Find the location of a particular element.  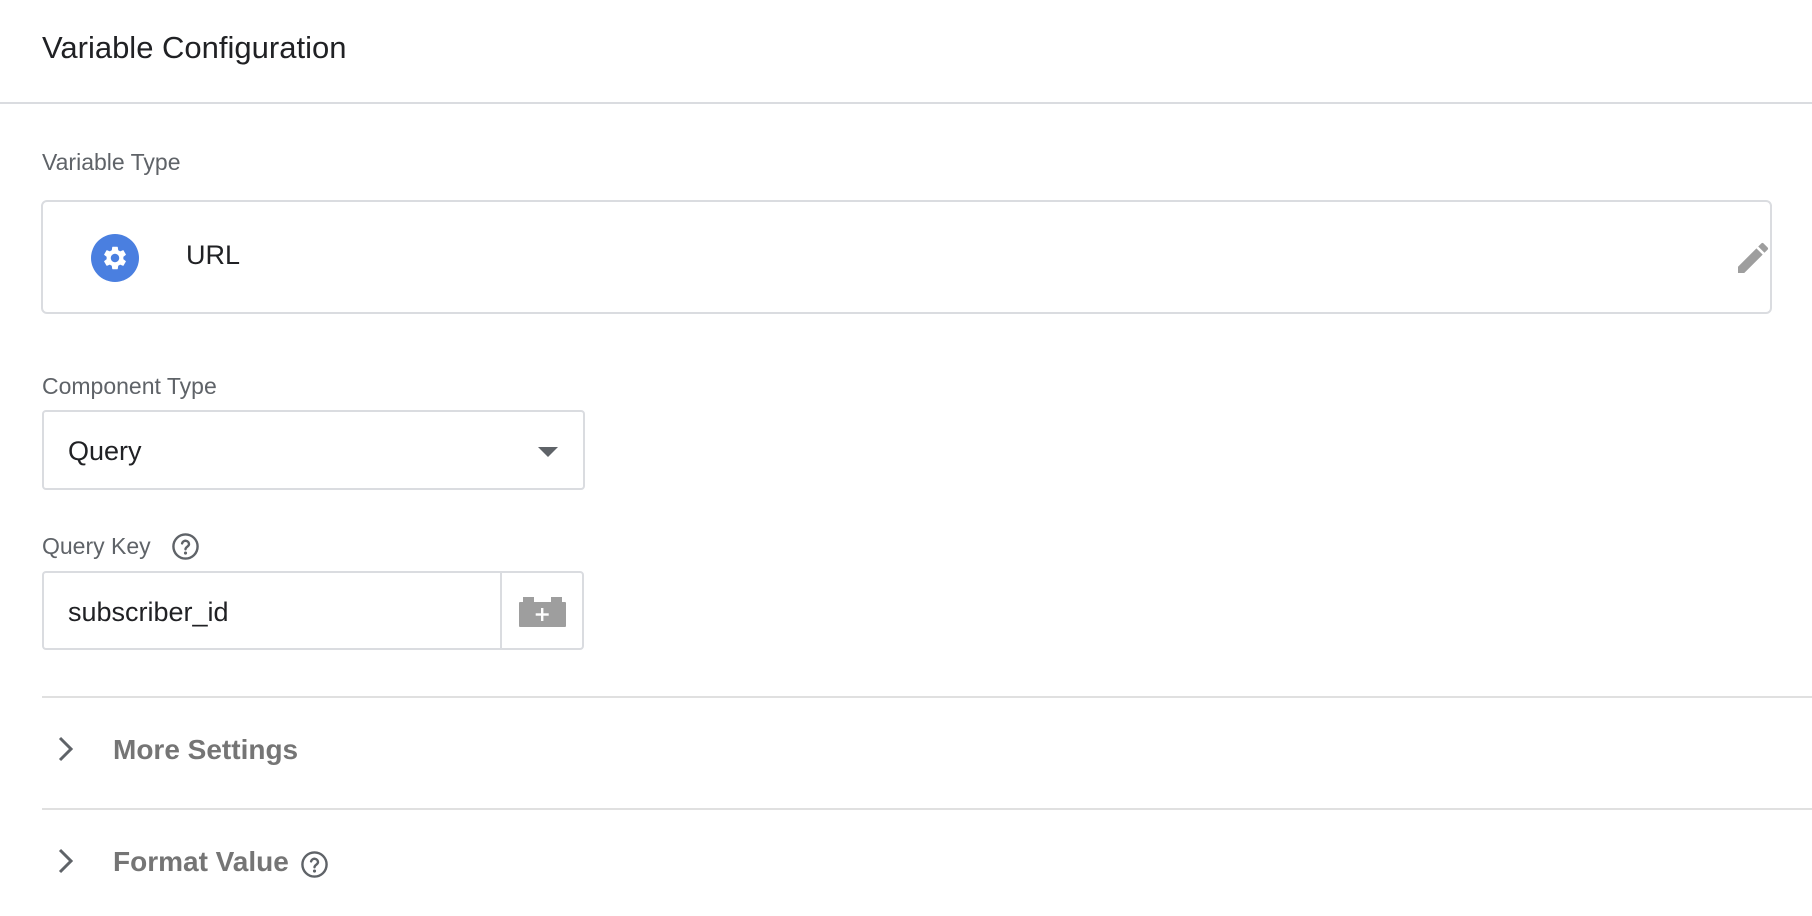

format-value-label: Format Value is located at coordinates (201, 861).